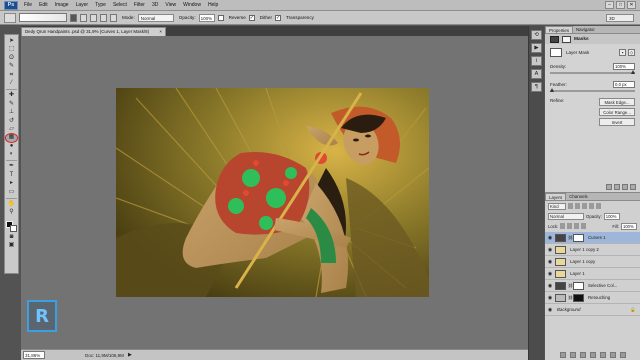  What do you see at coordinates (592, 72) in the screenshot?
I see `density-slider` at bounding box center [592, 72].